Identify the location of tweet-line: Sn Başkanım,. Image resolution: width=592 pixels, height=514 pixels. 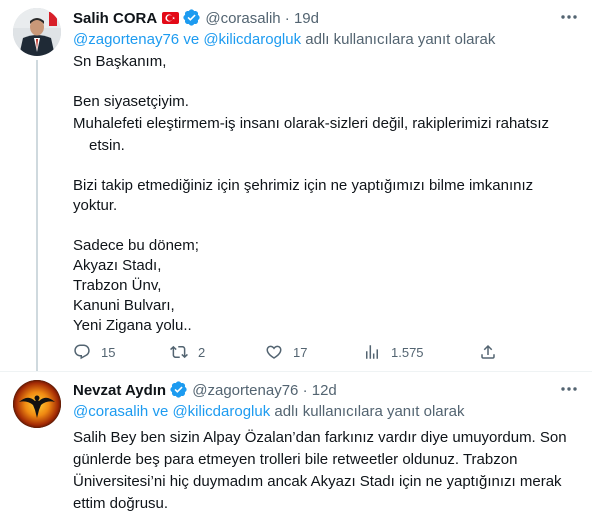
(120, 61).